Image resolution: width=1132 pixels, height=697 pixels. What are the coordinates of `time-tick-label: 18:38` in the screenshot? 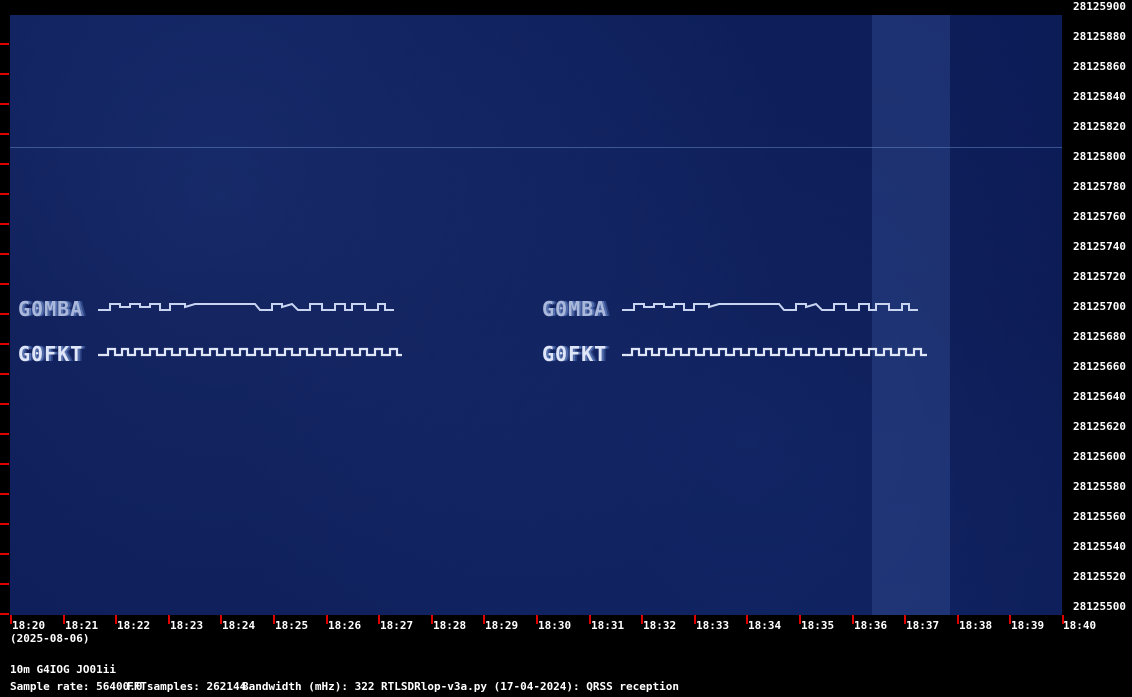 It's located at (976, 625).